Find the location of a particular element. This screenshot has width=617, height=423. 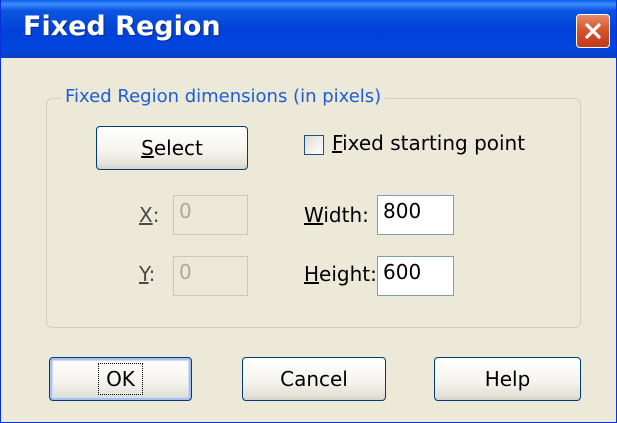

ok-button: OK is located at coordinates (120, 379).